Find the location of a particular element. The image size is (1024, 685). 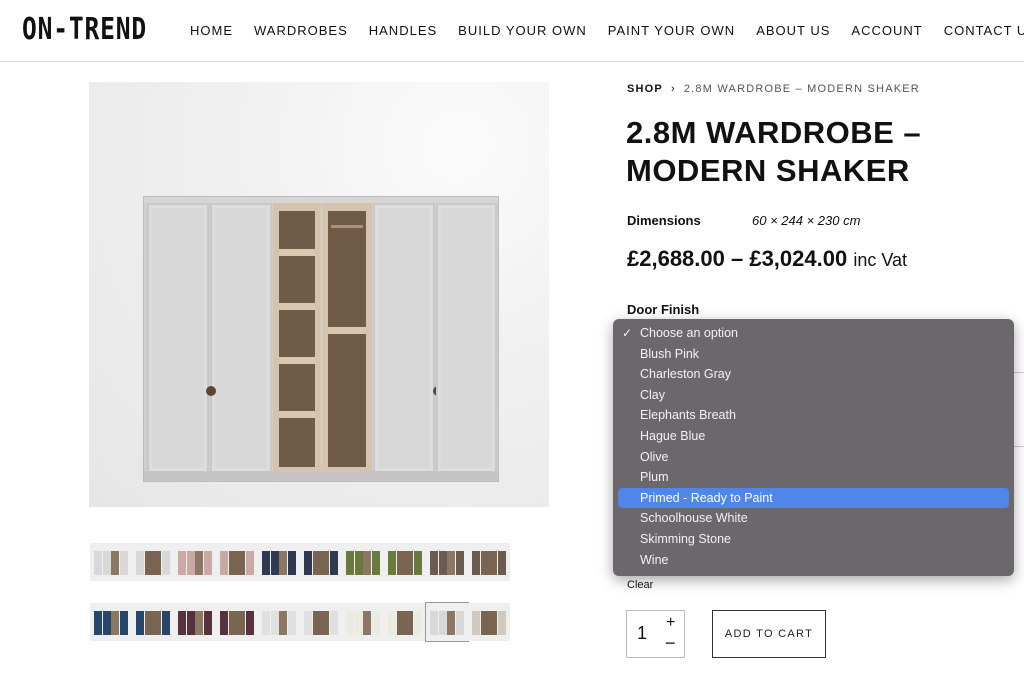

nav-paint-your-own: PAINT YOUR OWN is located at coordinates (671, 30).